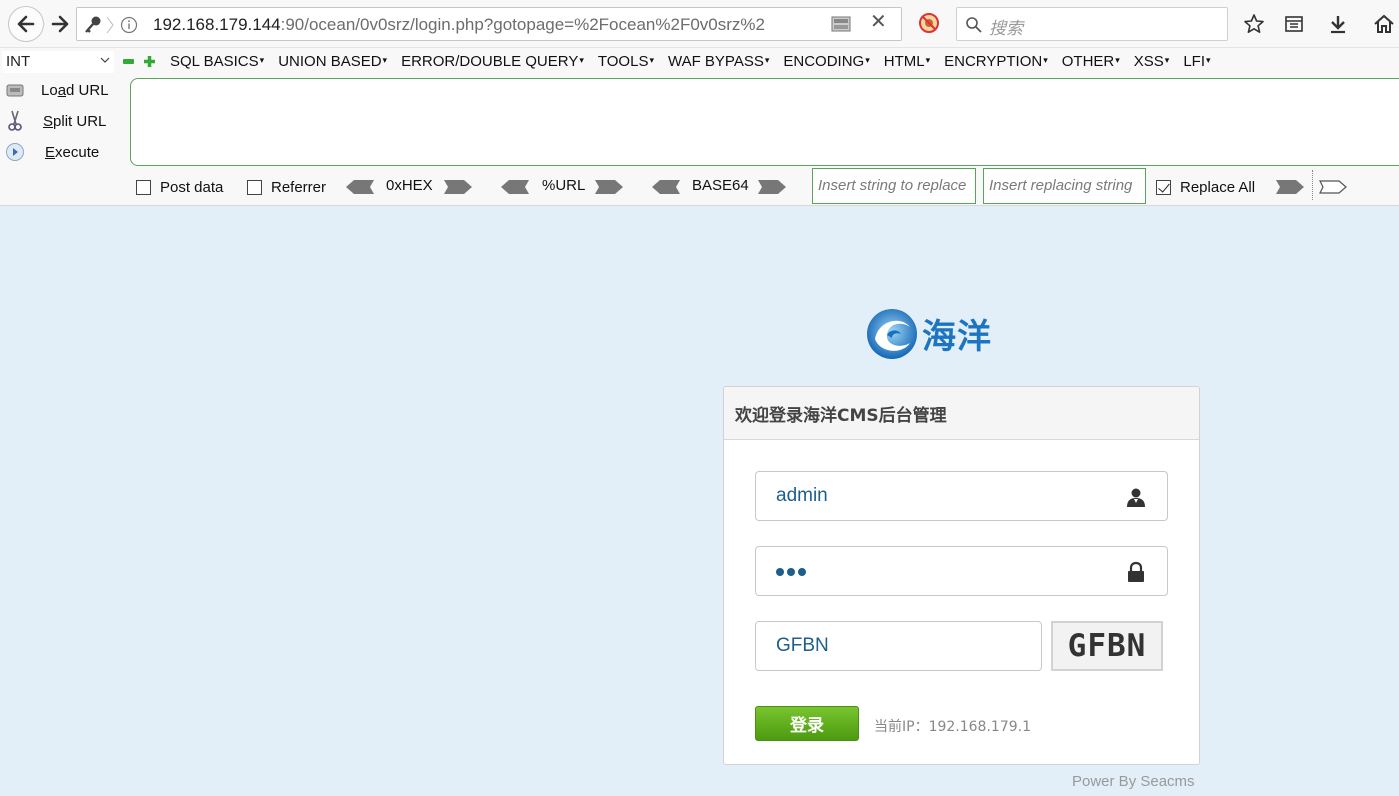 This screenshot has width=1399, height=796. I want to click on download-icon, so click(1338, 24).